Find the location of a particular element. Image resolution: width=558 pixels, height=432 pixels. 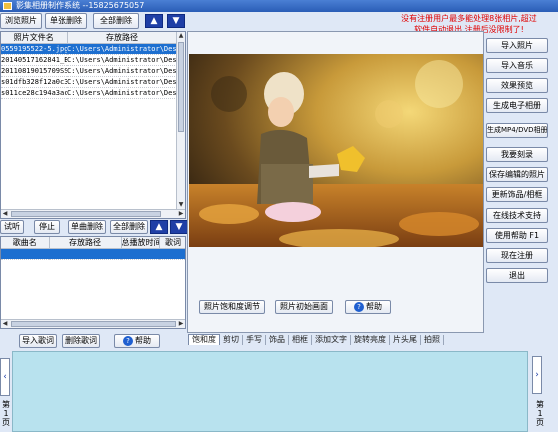

generate-mp4-dvd-button: 生成MP4/DVD相册 is located at coordinates (517, 130).